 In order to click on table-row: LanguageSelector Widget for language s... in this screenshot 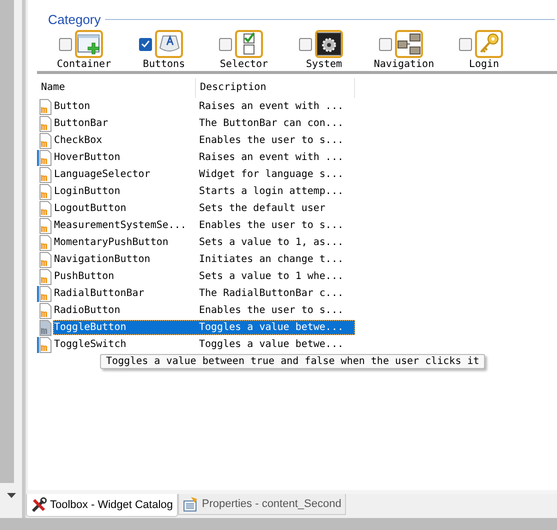, I will do `click(204, 174)`.